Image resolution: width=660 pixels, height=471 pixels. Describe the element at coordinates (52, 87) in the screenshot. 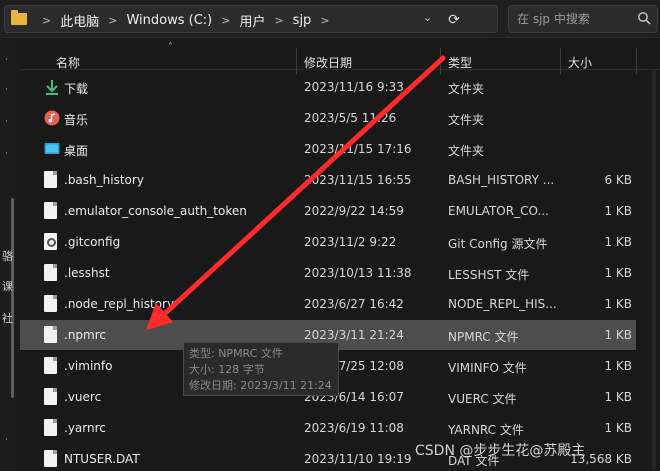

I see `download-icon` at that location.